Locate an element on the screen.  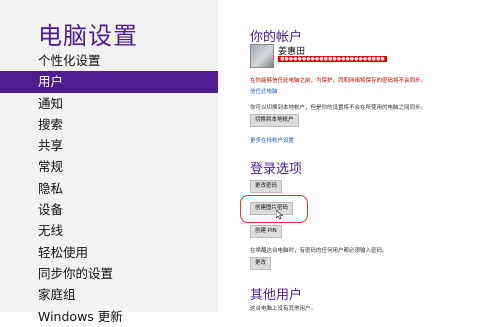
sidebar-item-notifications: 通知 is located at coordinates (109, 103).